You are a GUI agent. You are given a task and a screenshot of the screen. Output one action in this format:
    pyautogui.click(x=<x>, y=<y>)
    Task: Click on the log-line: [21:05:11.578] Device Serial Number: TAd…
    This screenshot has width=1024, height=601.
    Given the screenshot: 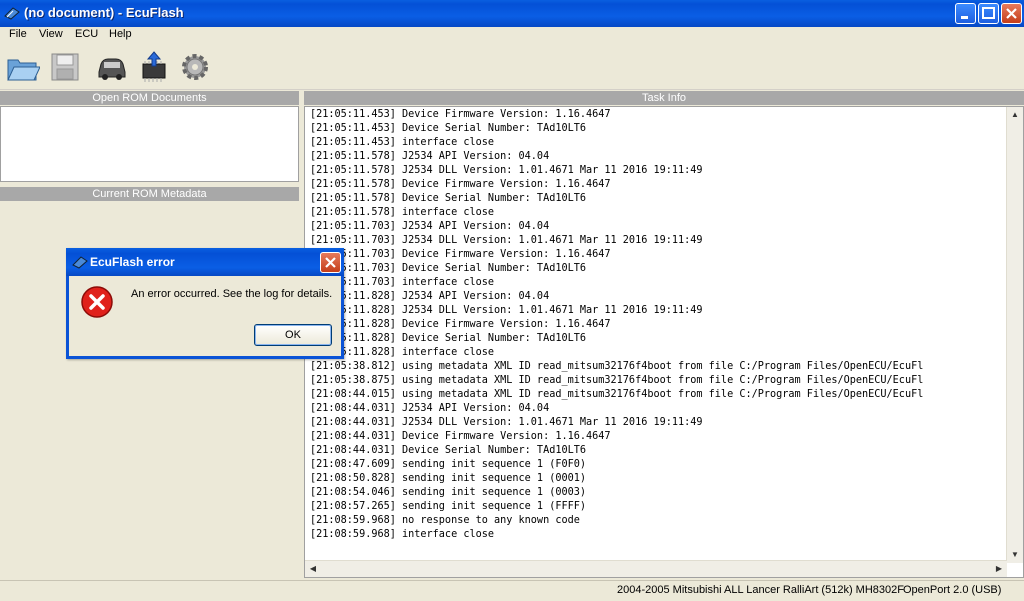 What is the action you would take?
    pyautogui.click(x=448, y=198)
    